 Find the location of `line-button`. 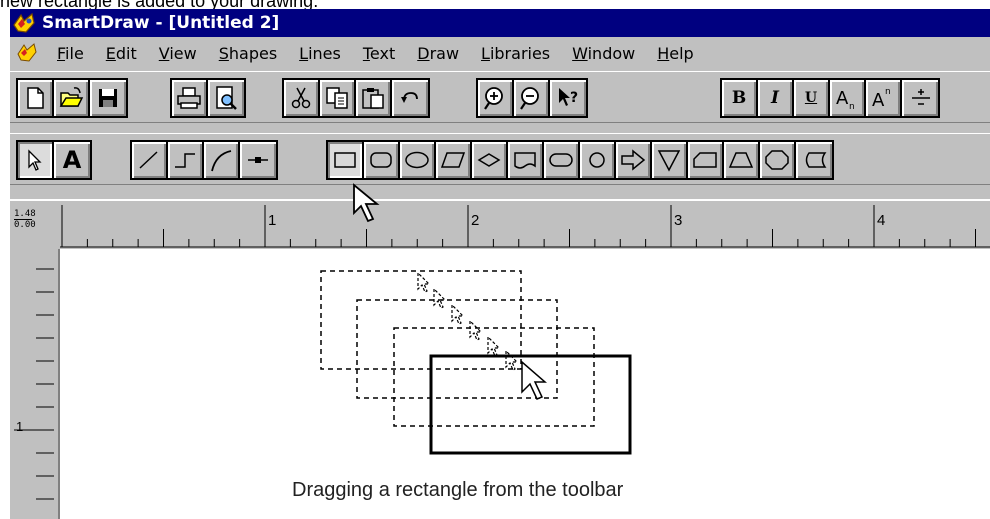

line-button is located at coordinates (150, 160).